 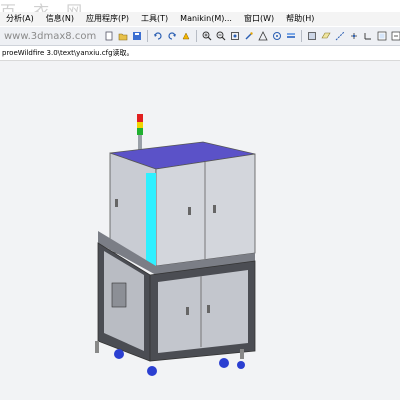 I want to click on caster-front-right, so click(x=224, y=363).